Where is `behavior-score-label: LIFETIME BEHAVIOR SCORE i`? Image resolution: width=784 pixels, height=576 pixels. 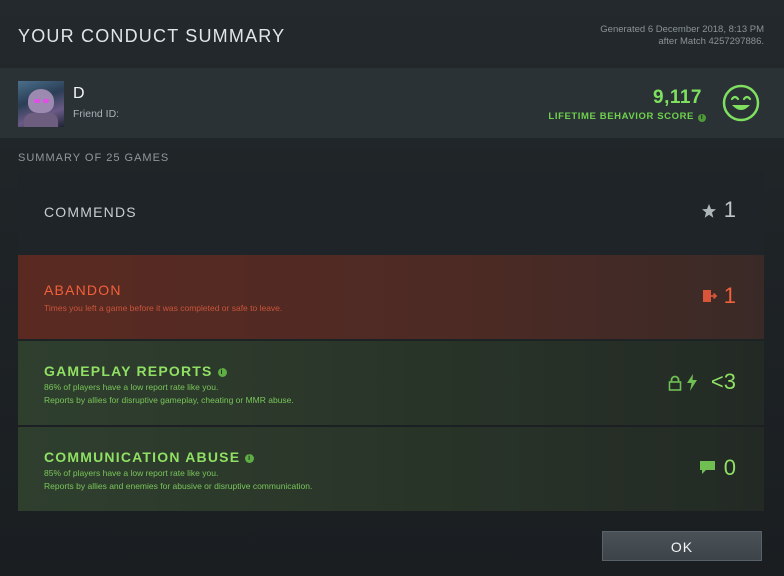 behavior-score-label: LIFETIME BEHAVIOR SCORE i is located at coordinates (627, 116).